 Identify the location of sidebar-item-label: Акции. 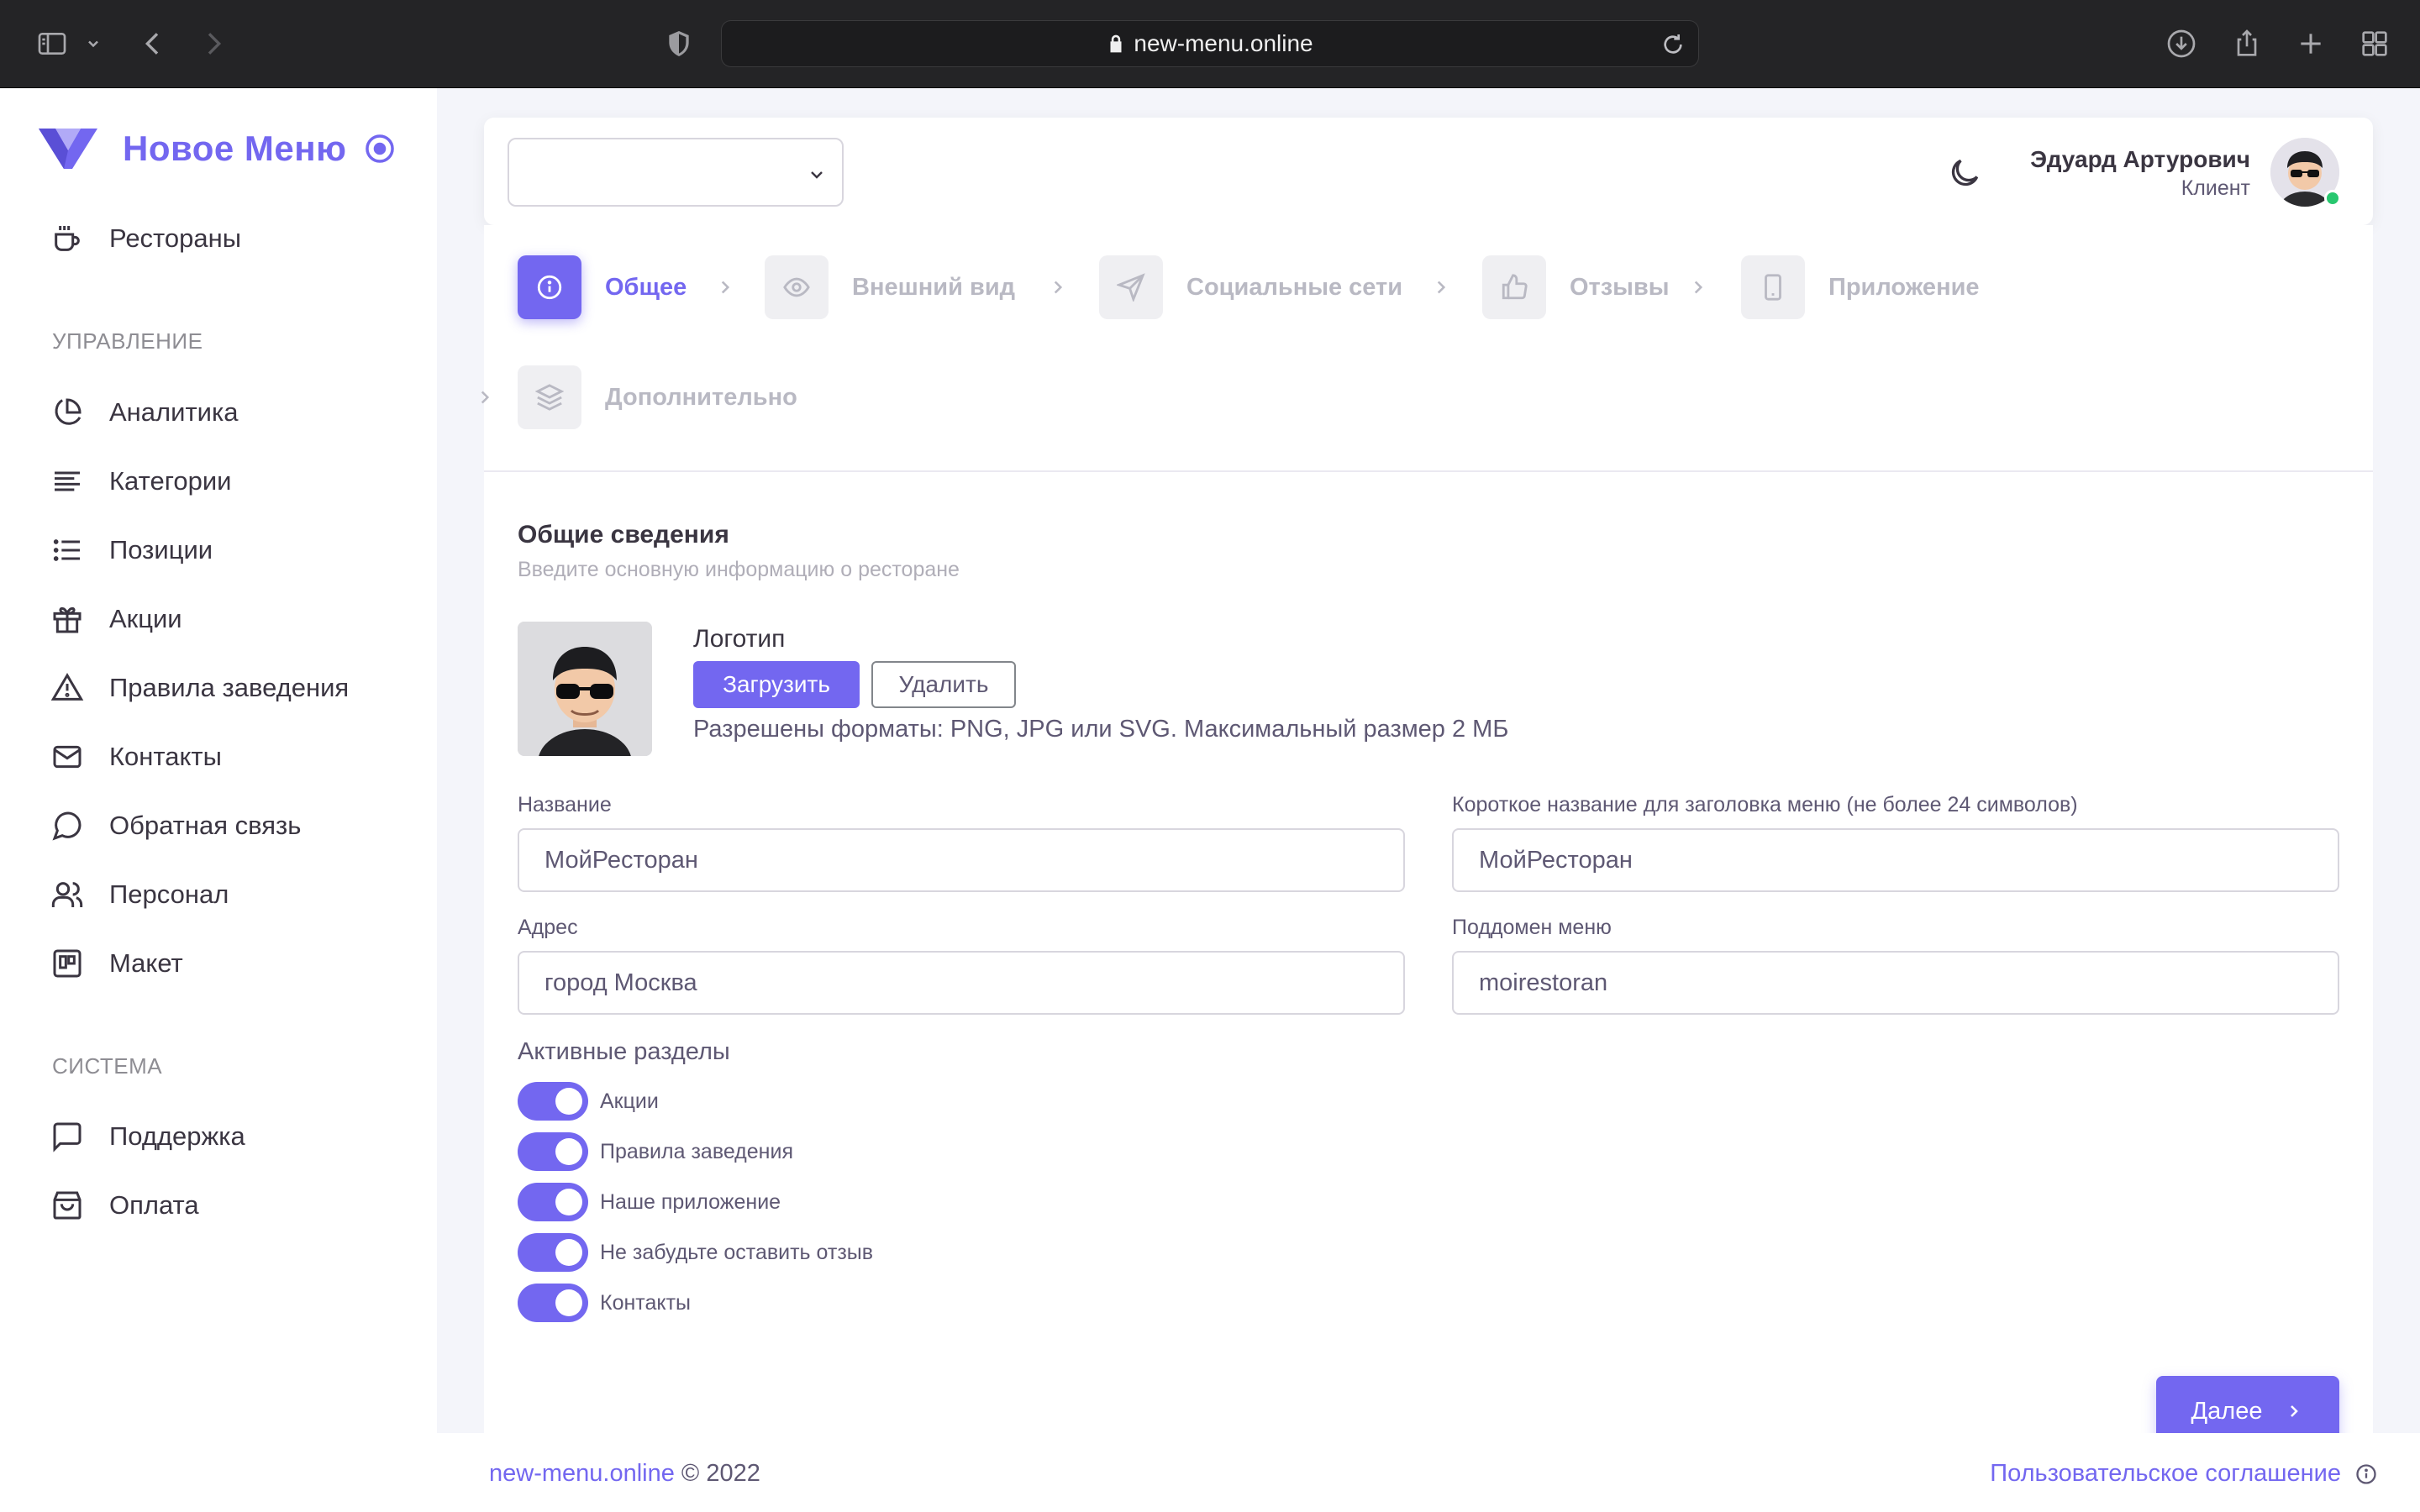
(146, 618).